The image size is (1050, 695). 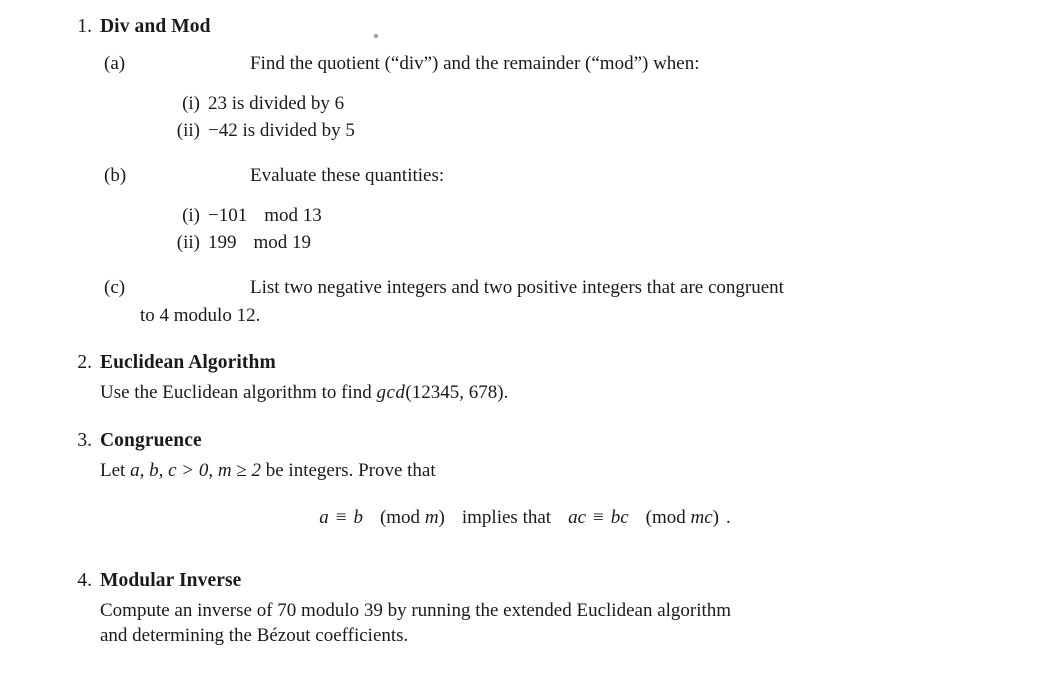 I want to click on part-b-label: (b), so click(x=115, y=175).